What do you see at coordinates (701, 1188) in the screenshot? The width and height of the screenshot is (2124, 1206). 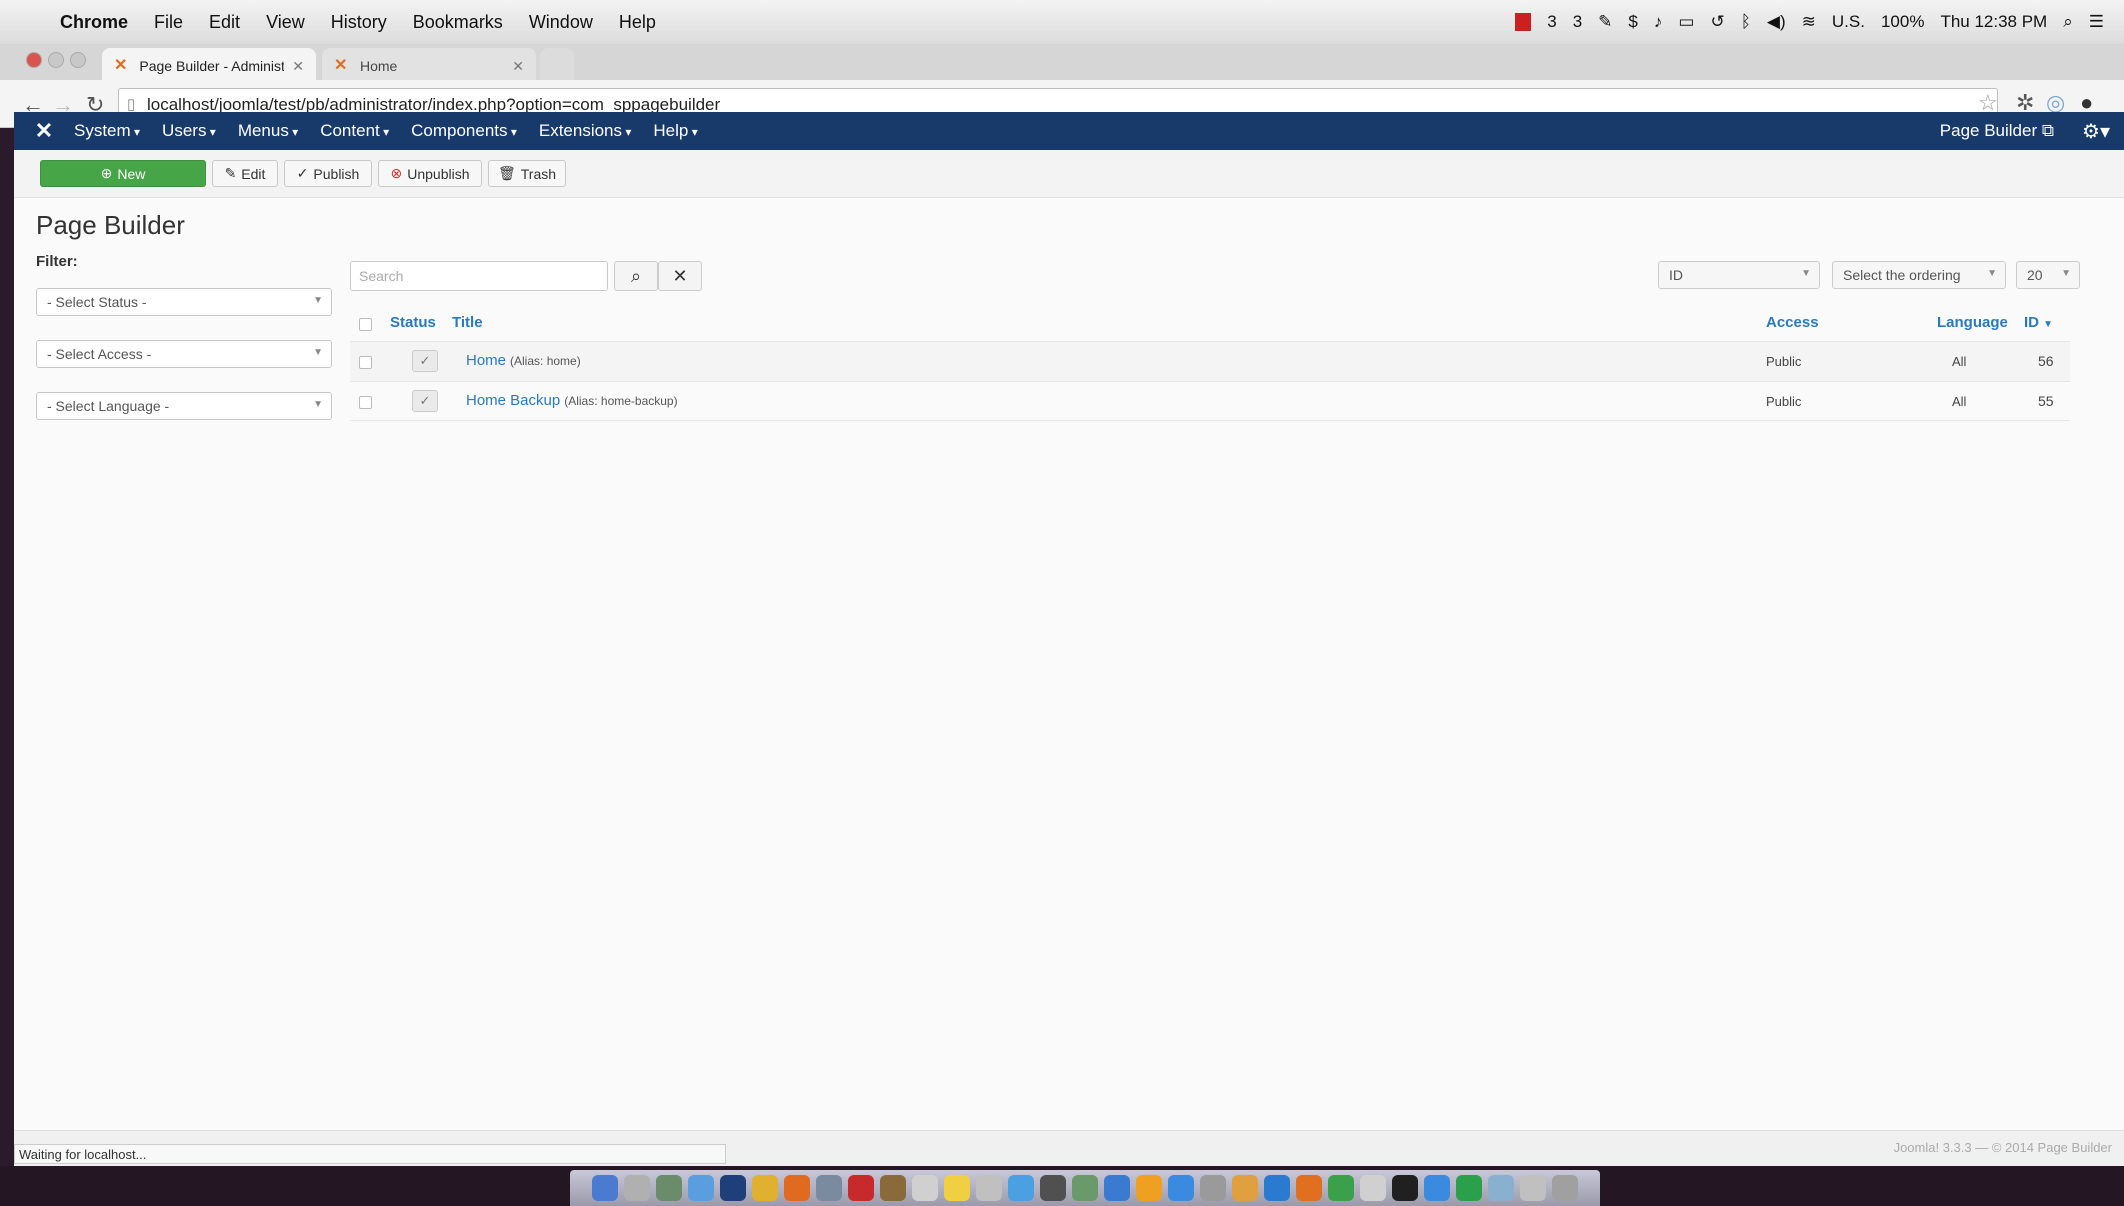 I see `safari-icon` at bounding box center [701, 1188].